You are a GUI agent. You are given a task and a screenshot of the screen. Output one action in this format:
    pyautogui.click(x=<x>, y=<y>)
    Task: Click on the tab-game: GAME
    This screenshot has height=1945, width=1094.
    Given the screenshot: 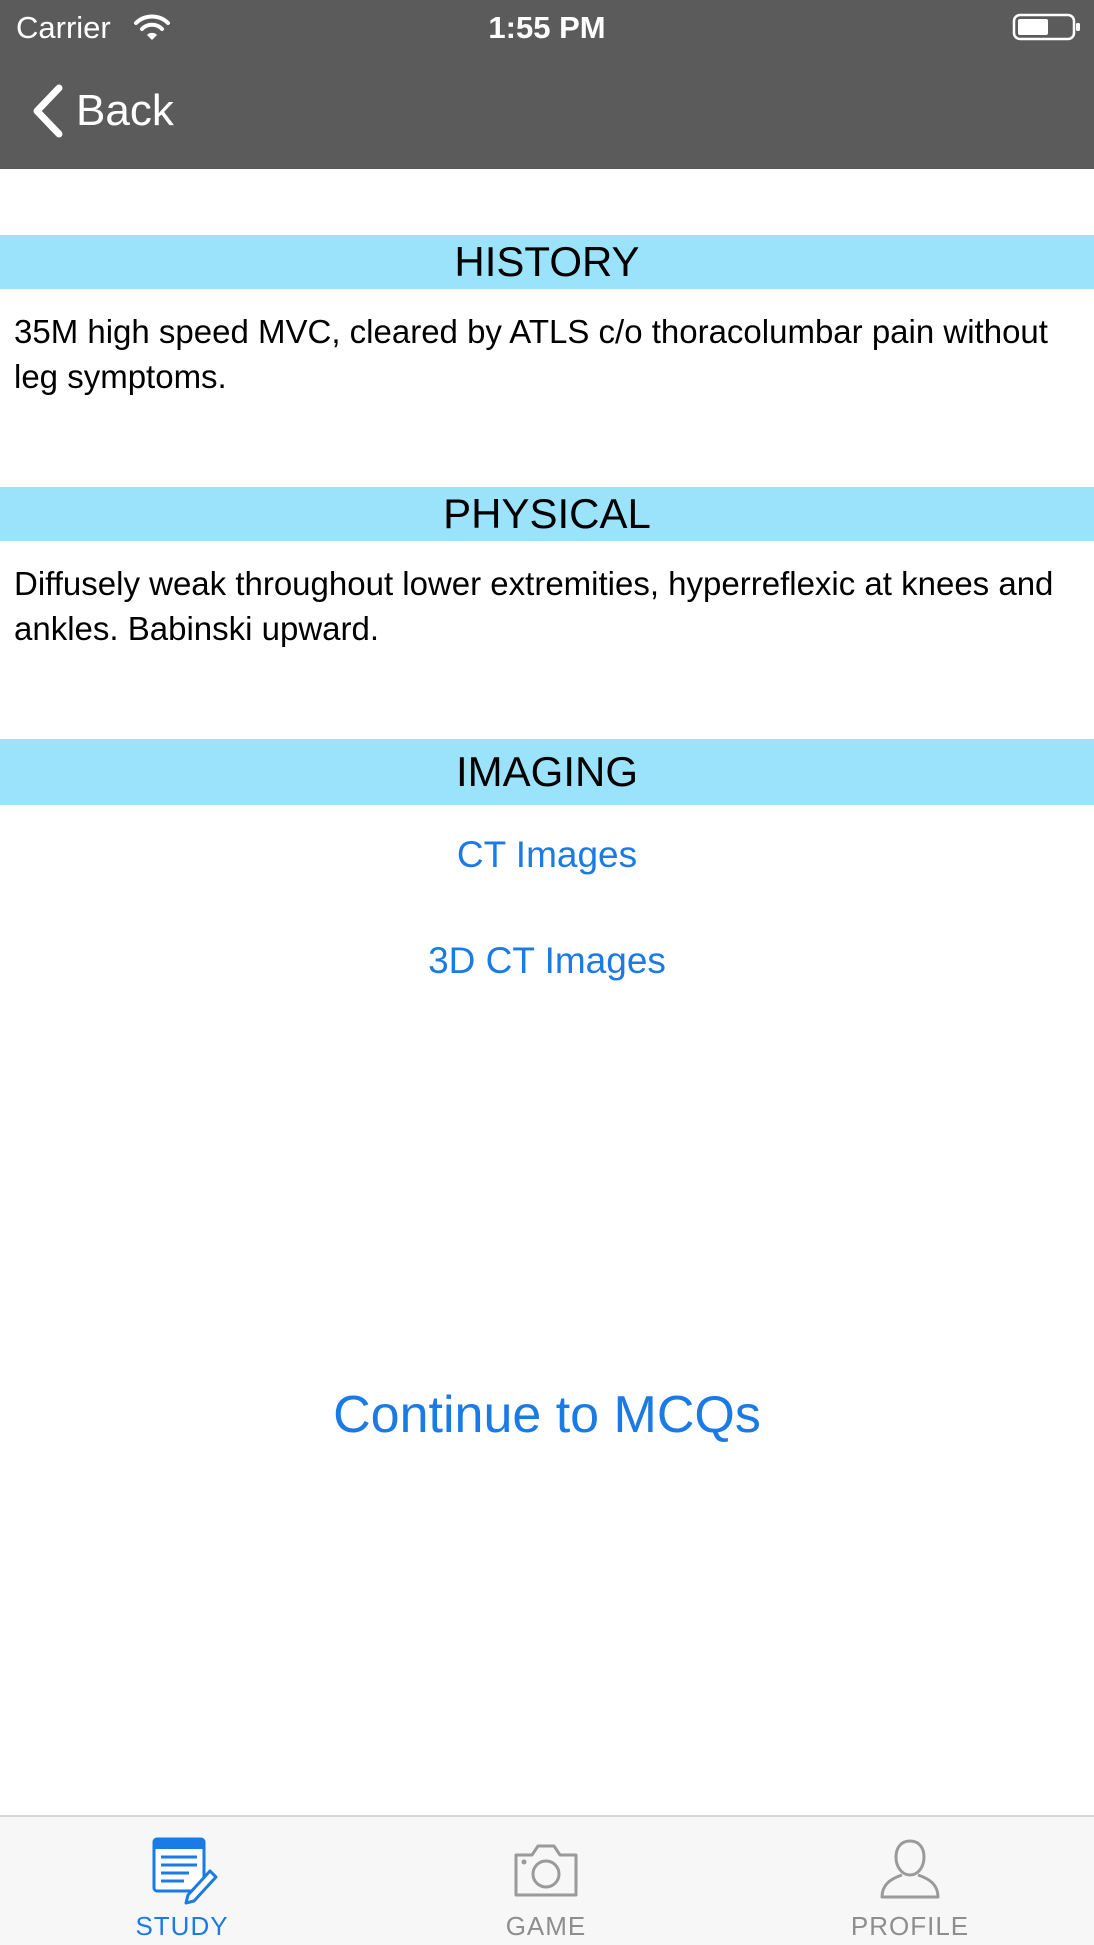 What is the action you would take?
    pyautogui.click(x=546, y=1881)
    